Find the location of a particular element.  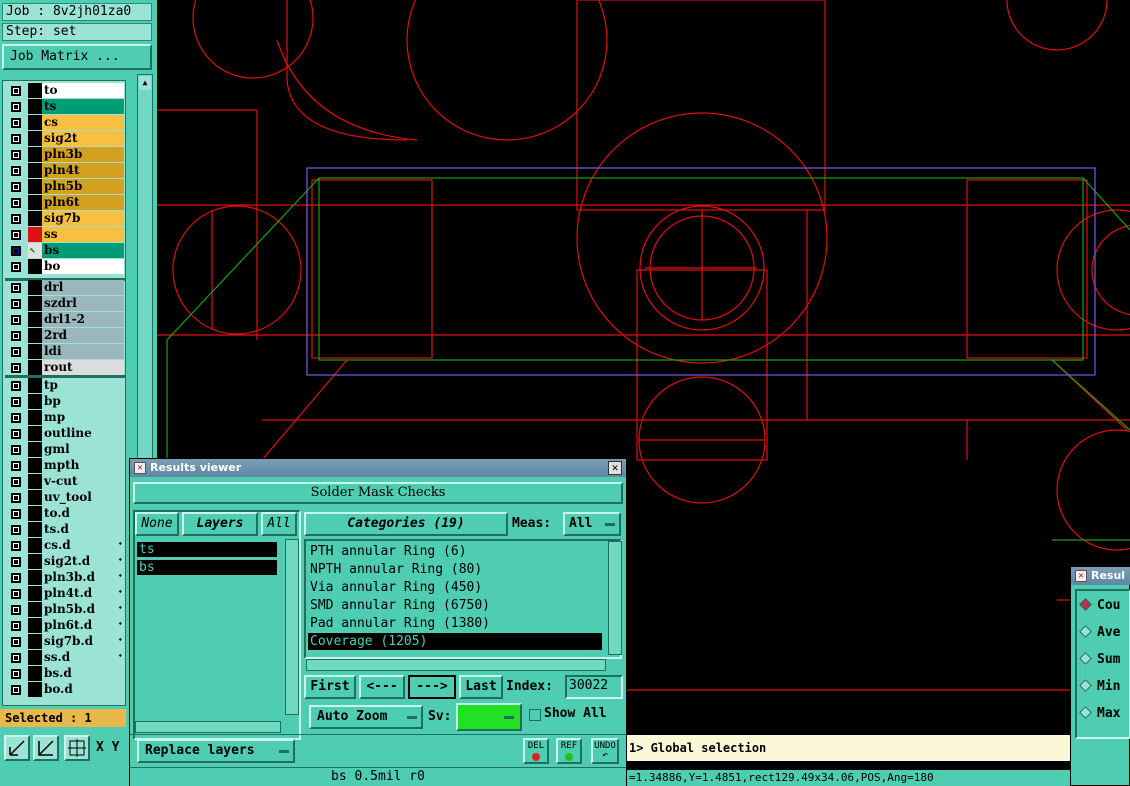

layer-row: pln6t.d ⬩ is located at coordinates (65, 626).